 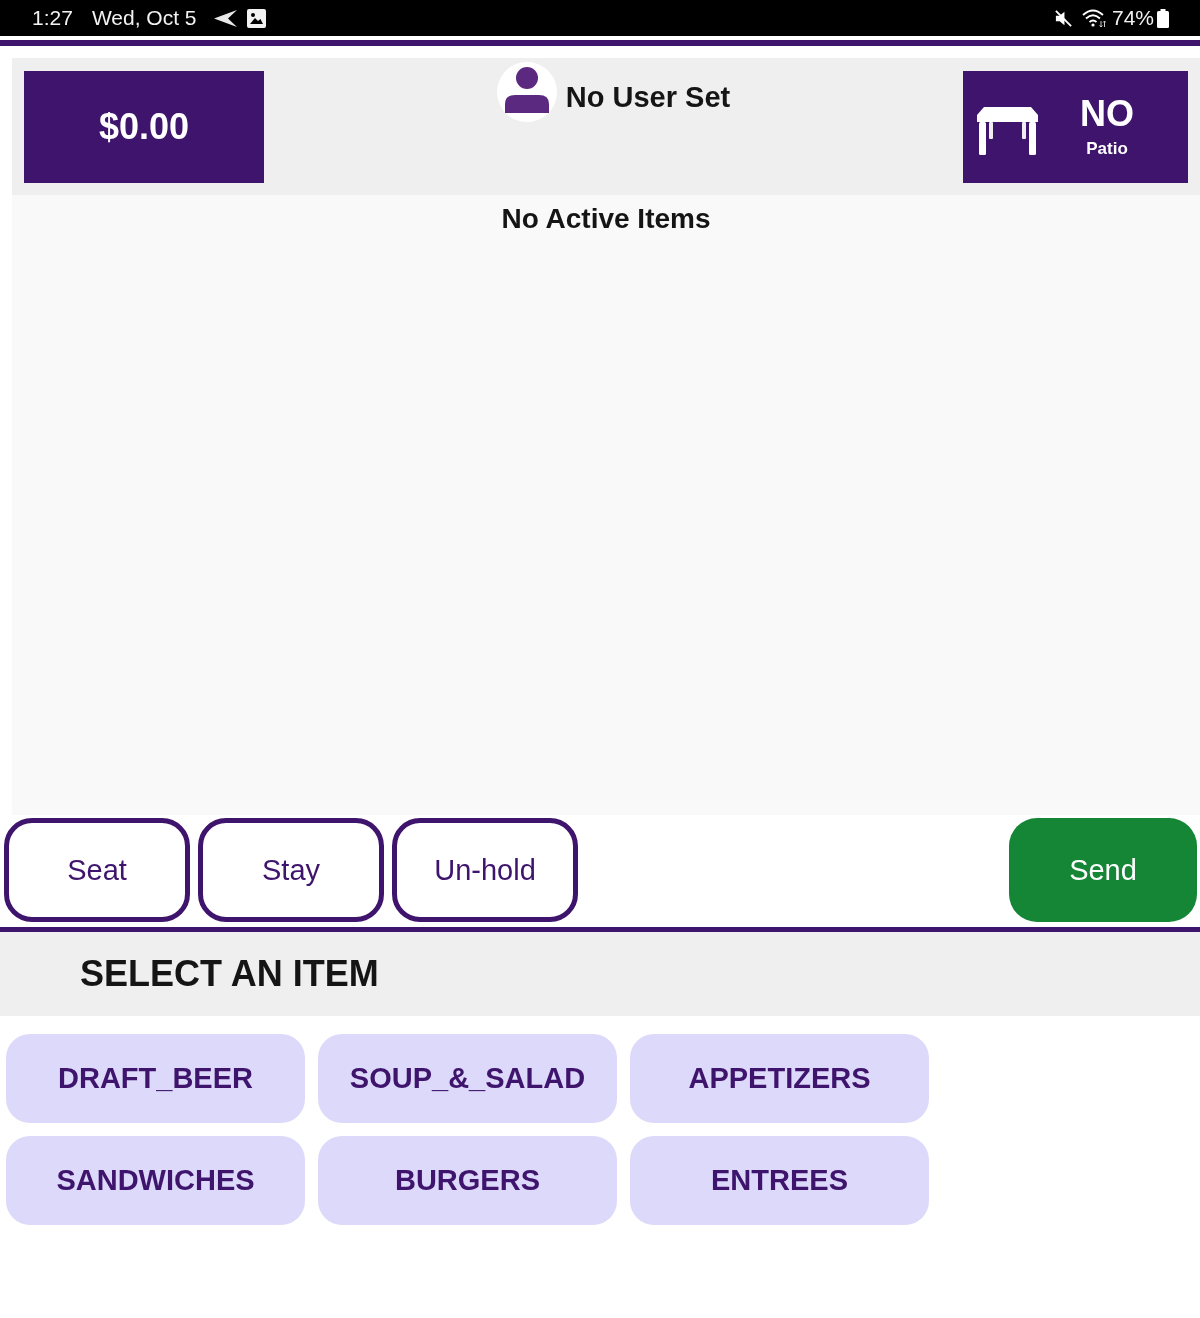 I want to click on category-button: DRAFT_BEER, so click(x=155, y=1078).